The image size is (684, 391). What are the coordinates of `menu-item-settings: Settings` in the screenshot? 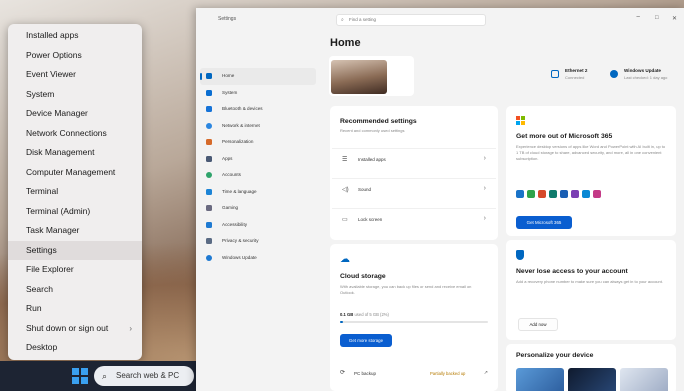 It's located at (75, 250).